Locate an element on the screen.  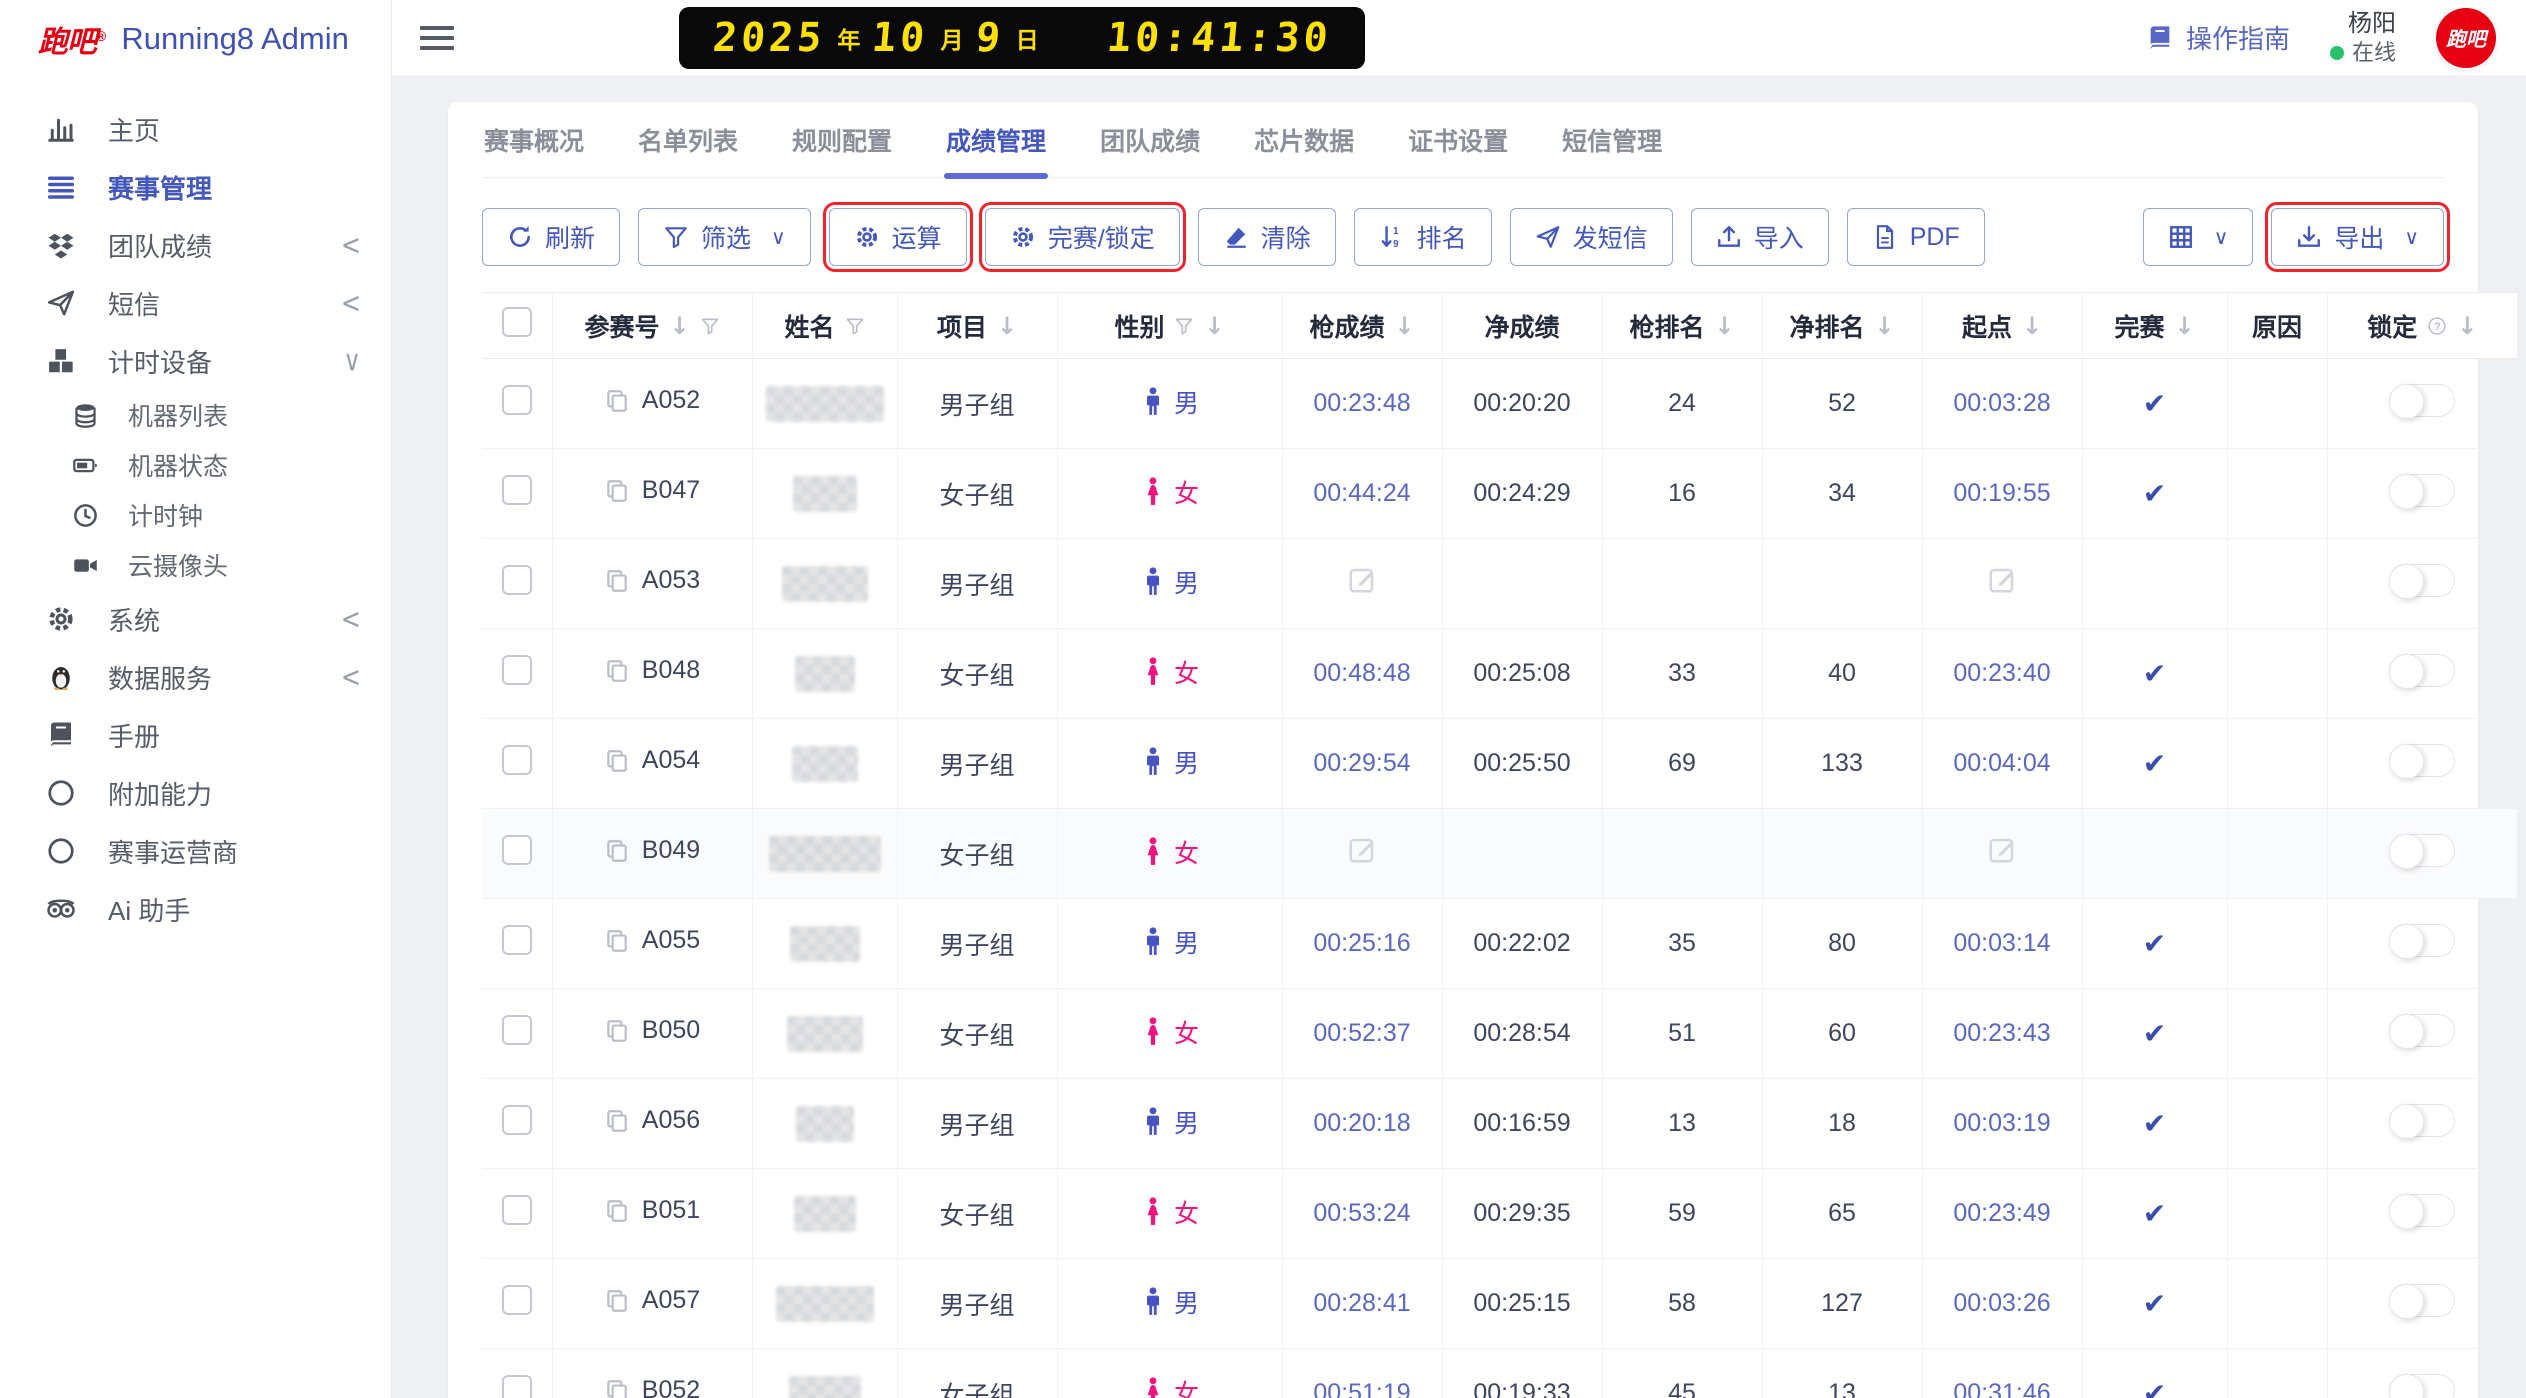
tab-赛事概况: 赛事概况 is located at coordinates (534, 139).